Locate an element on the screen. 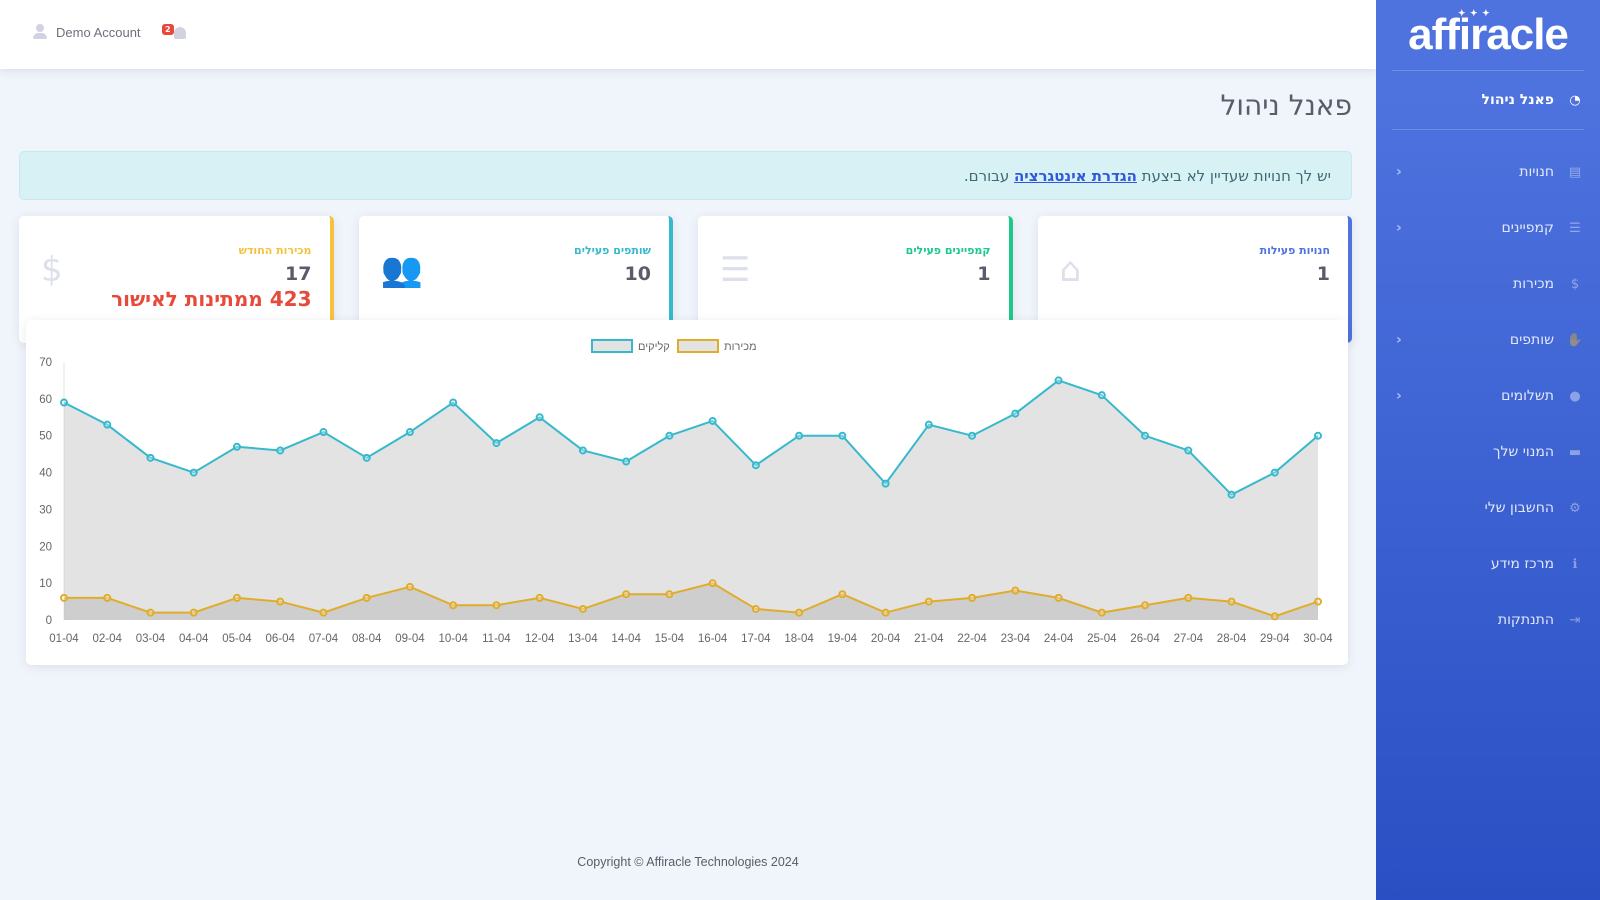  x-tick-label: 27-04 is located at coordinates (1189, 639).